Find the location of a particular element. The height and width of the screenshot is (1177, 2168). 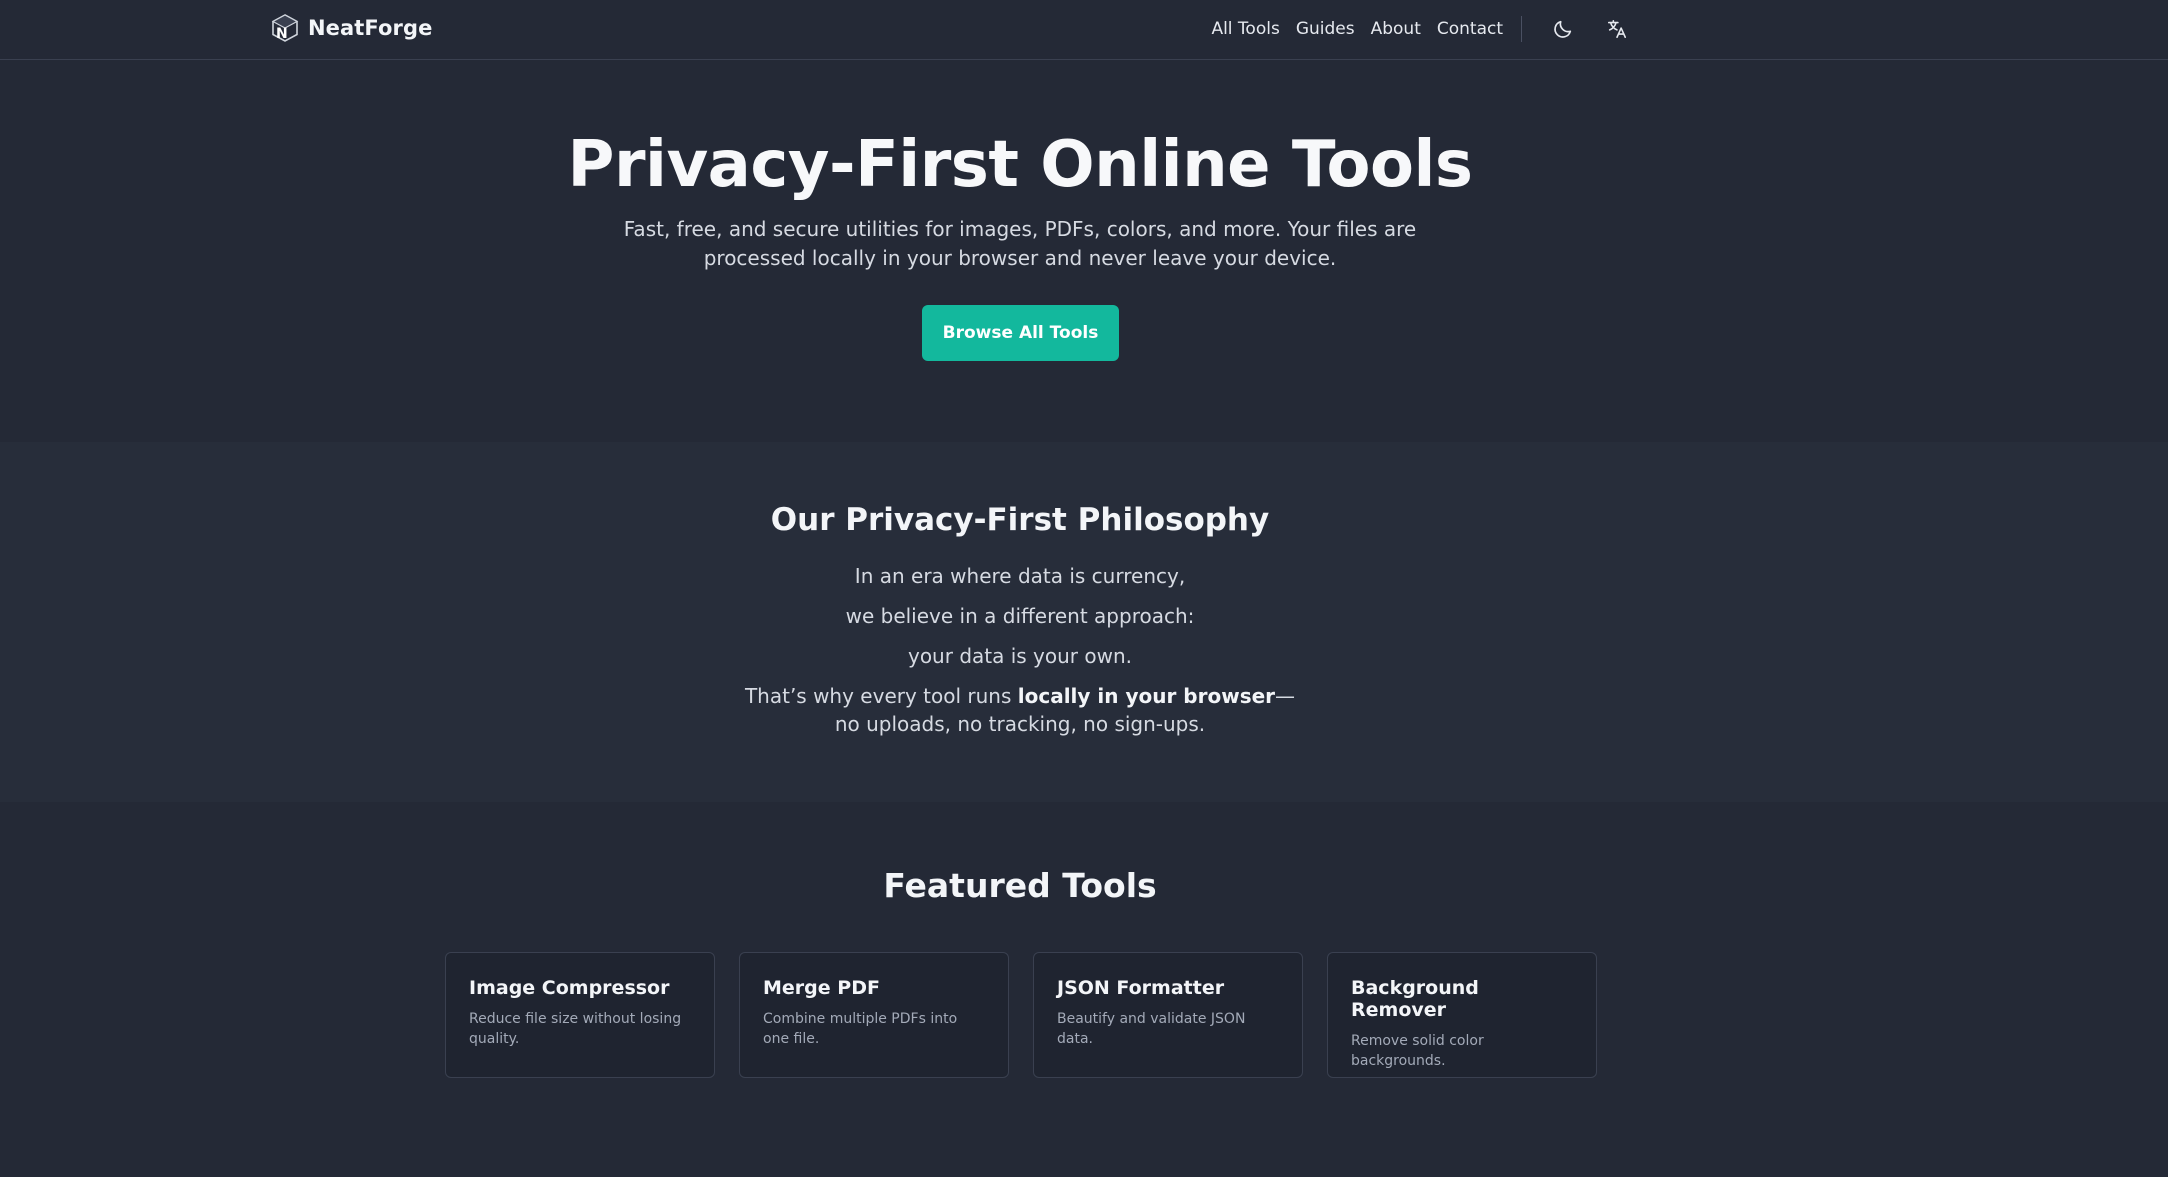

philosophy-line-3: your data is your own. is located at coordinates (1020, 656).